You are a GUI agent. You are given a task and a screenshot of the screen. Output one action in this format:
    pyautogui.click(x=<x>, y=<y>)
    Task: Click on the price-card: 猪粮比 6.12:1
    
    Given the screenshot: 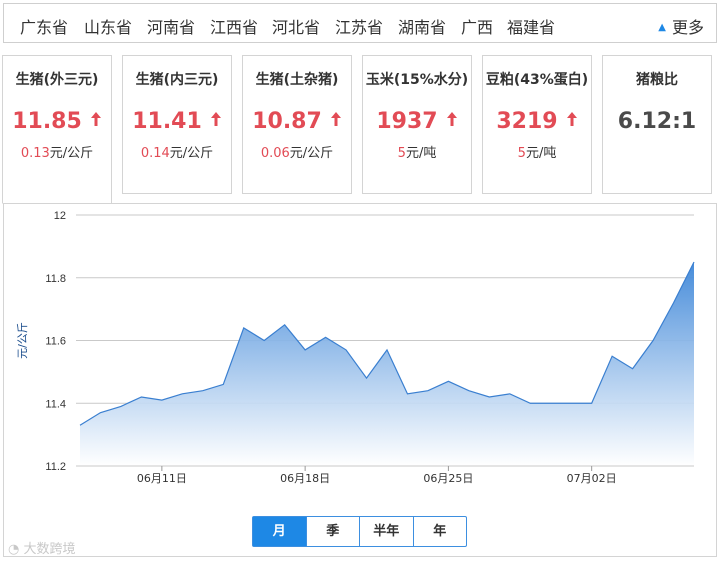 What is the action you would take?
    pyautogui.click(x=657, y=124)
    